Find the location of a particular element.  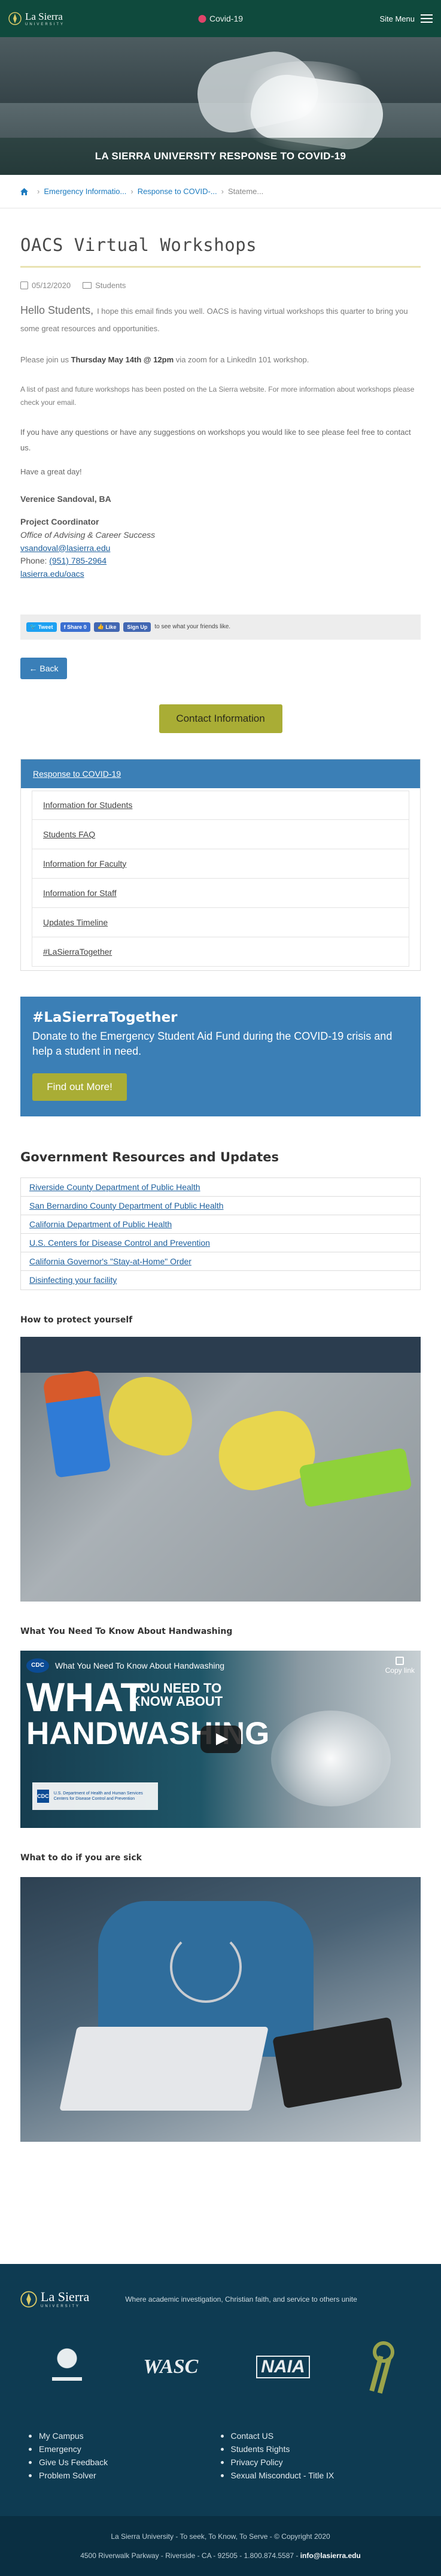

footer-link: Sexual Misconduct - Title IX is located at coordinates (317, 2475).